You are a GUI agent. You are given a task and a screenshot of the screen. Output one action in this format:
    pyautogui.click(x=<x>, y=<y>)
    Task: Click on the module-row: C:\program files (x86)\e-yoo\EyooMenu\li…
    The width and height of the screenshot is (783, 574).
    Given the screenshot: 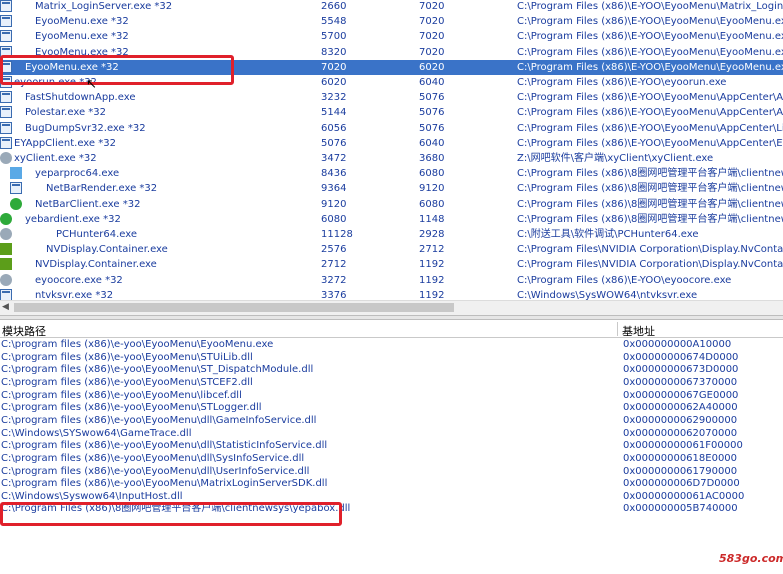 What is the action you would take?
    pyautogui.click(x=391, y=395)
    